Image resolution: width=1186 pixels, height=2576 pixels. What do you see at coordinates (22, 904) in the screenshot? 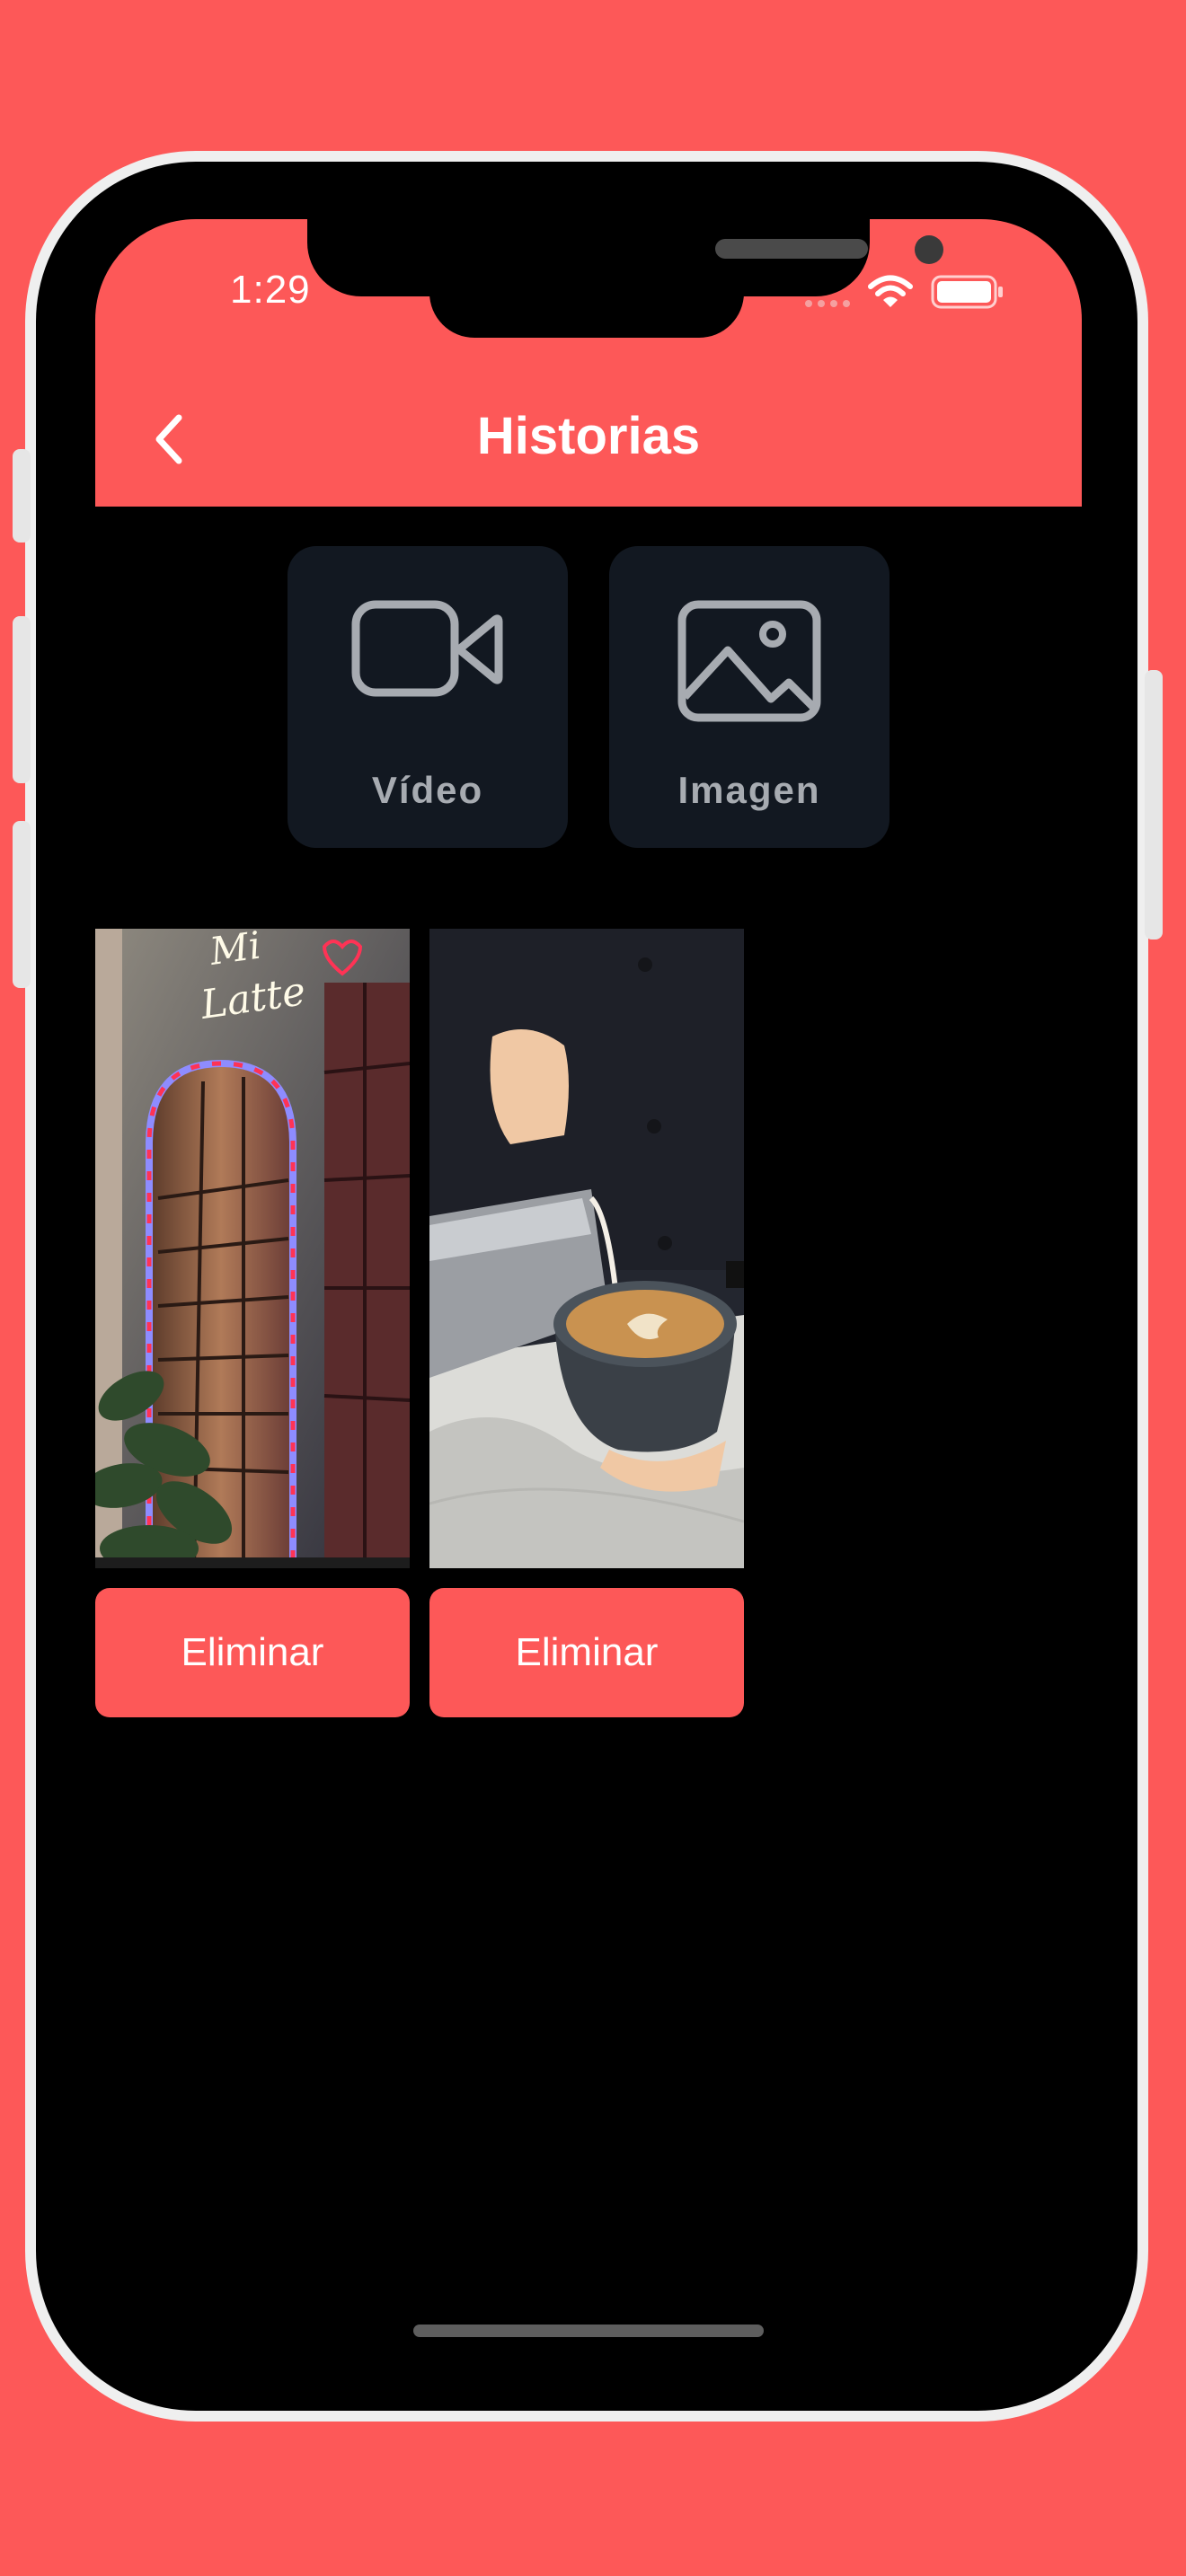
I see `volume-down-button` at bounding box center [22, 904].